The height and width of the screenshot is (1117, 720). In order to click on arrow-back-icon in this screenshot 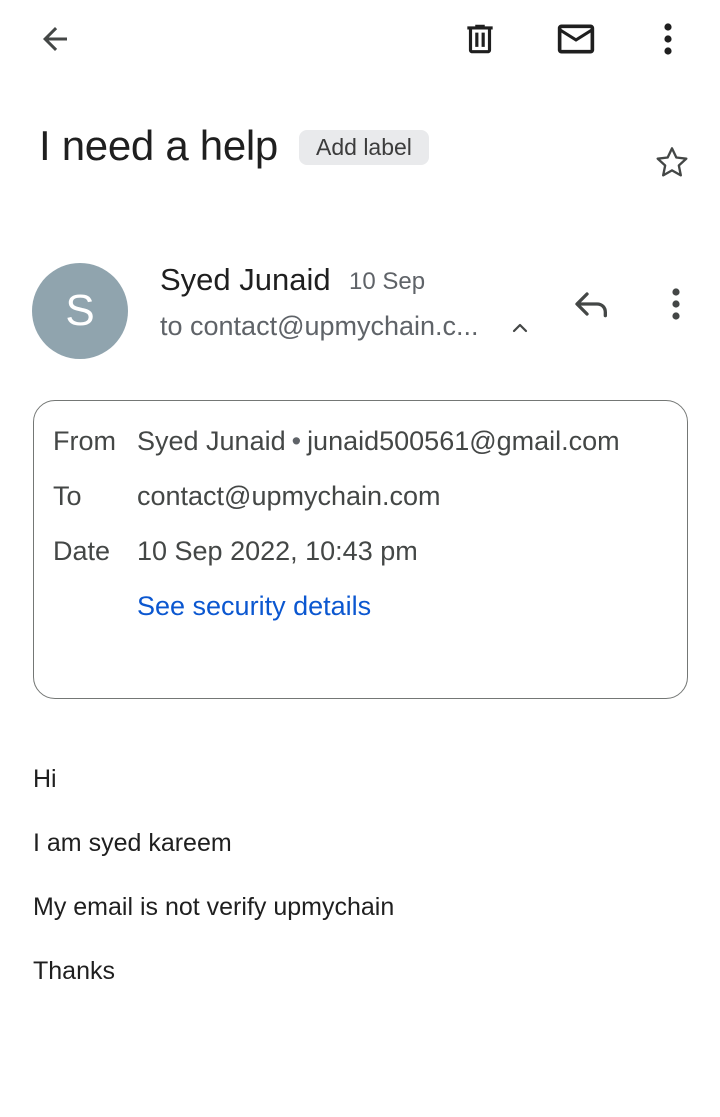, I will do `click(55, 39)`.